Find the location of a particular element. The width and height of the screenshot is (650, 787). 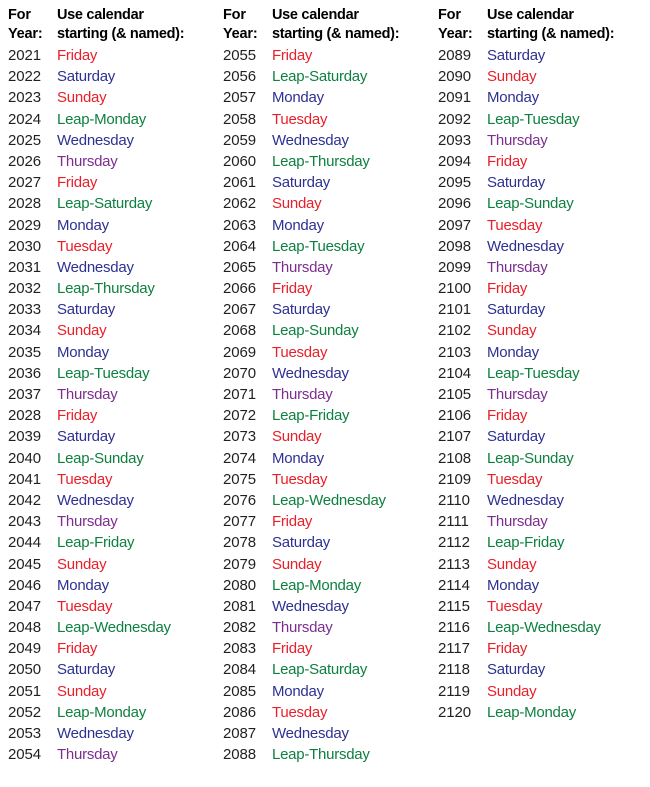

table-row: 2066 Friday is located at coordinates (322, 288).